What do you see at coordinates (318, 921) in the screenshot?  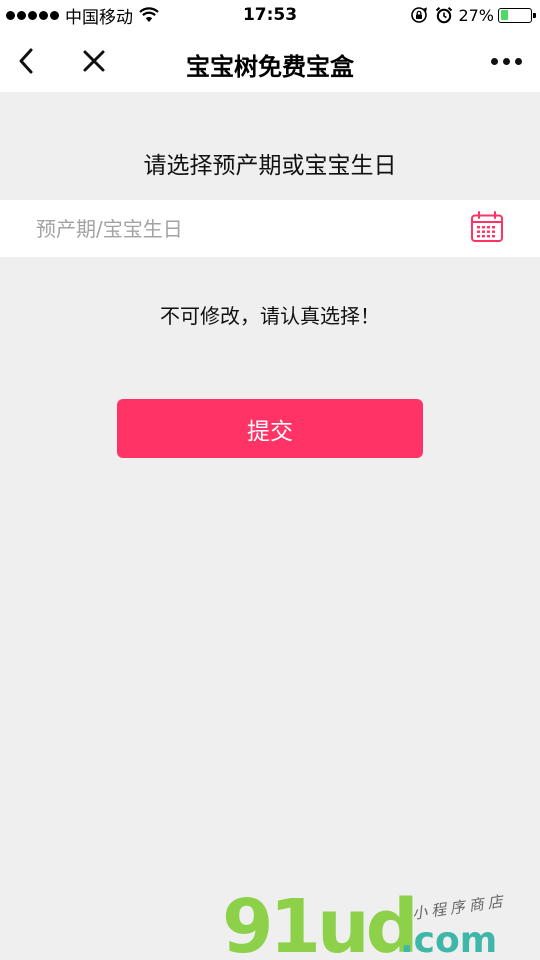 I see `watermark-logo-text: 91ud` at bounding box center [318, 921].